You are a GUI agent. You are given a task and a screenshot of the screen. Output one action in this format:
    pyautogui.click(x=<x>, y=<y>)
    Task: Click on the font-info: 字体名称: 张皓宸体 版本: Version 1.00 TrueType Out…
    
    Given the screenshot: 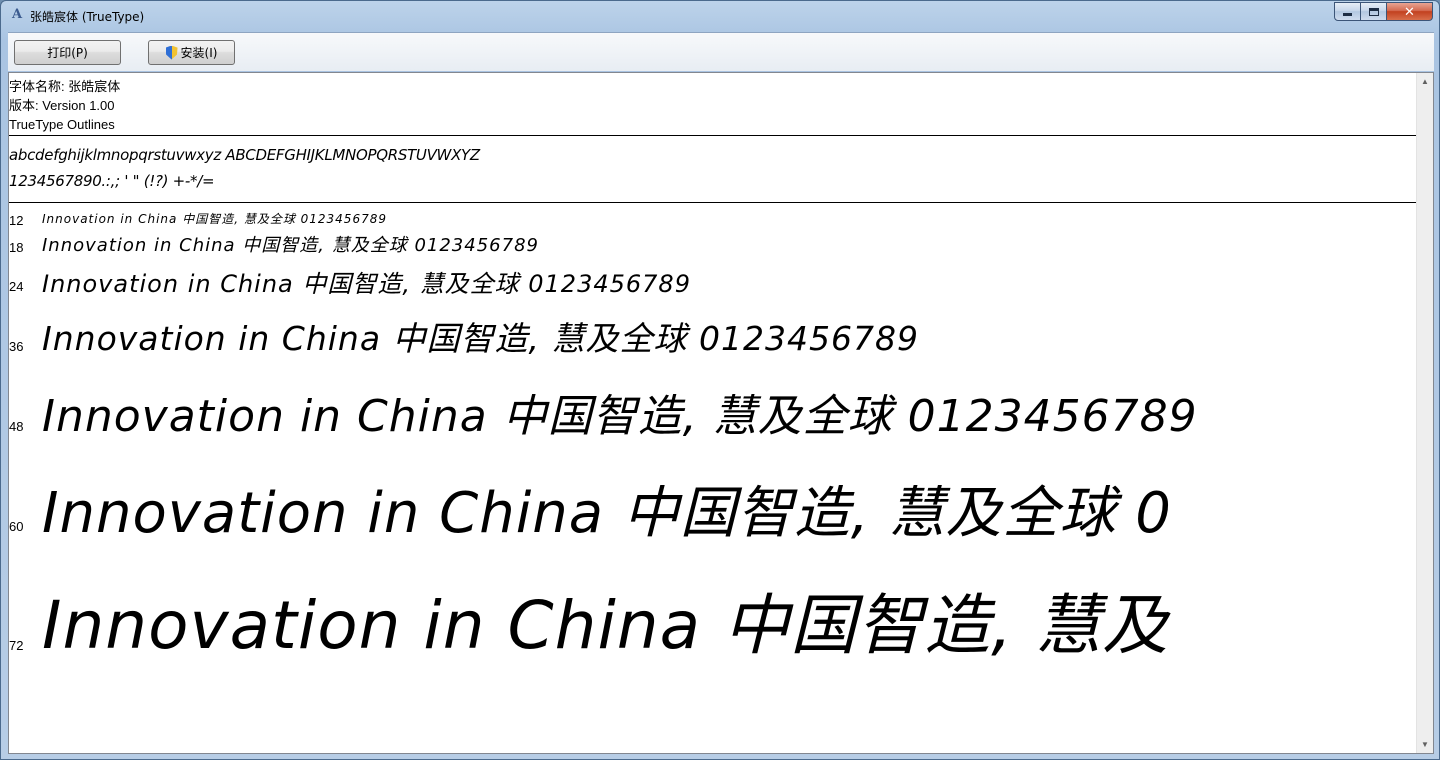 What is the action you would take?
    pyautogui.click(x=64, y=105)
    